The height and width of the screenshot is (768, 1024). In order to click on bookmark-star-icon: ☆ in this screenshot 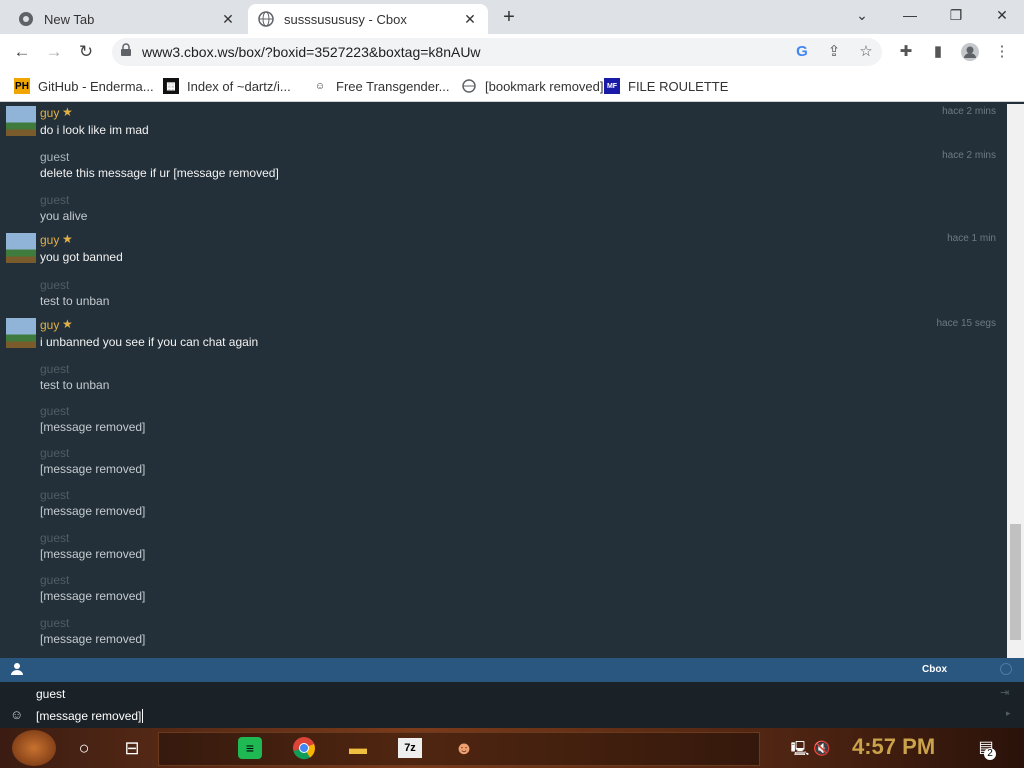, I will do `click(866, 52)`.